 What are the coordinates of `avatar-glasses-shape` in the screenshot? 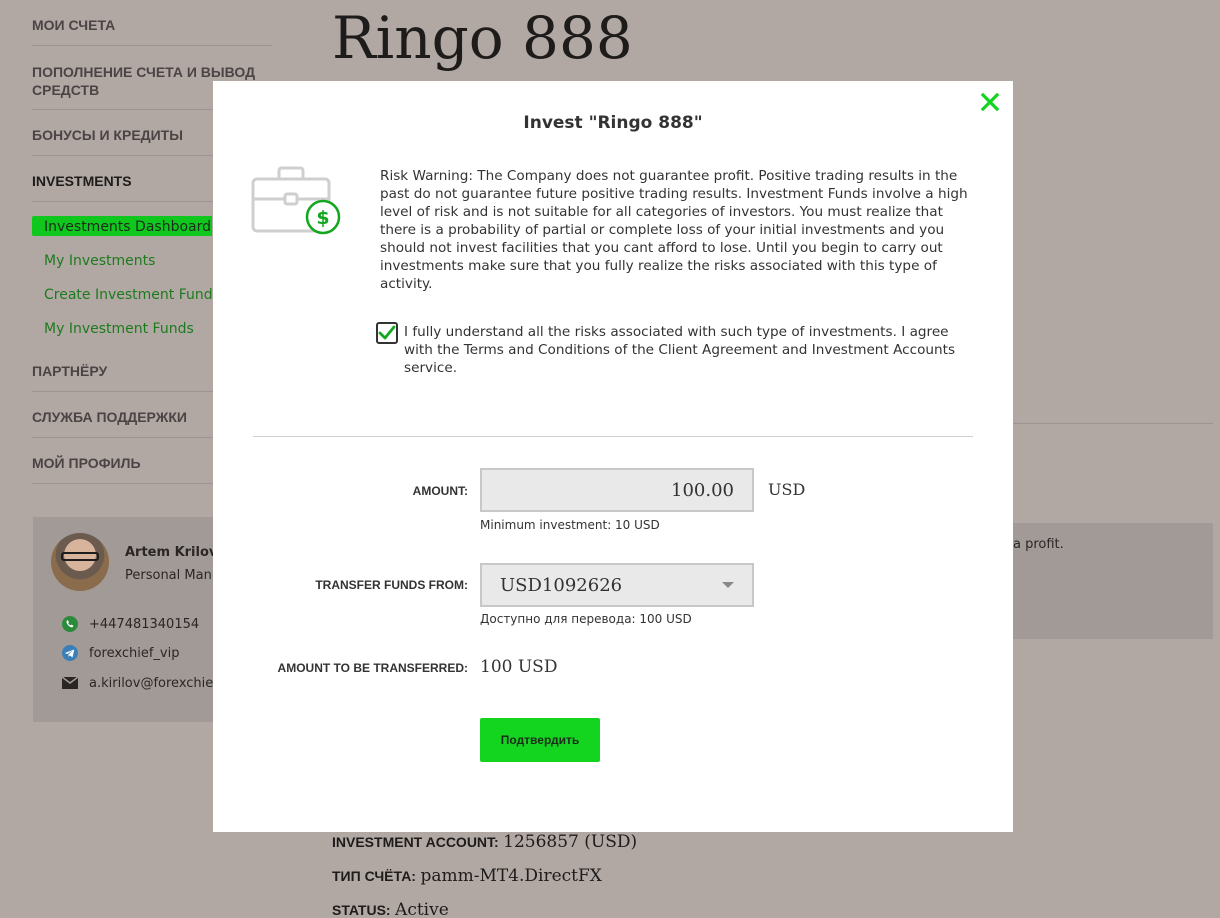 It's located at (80, 556).